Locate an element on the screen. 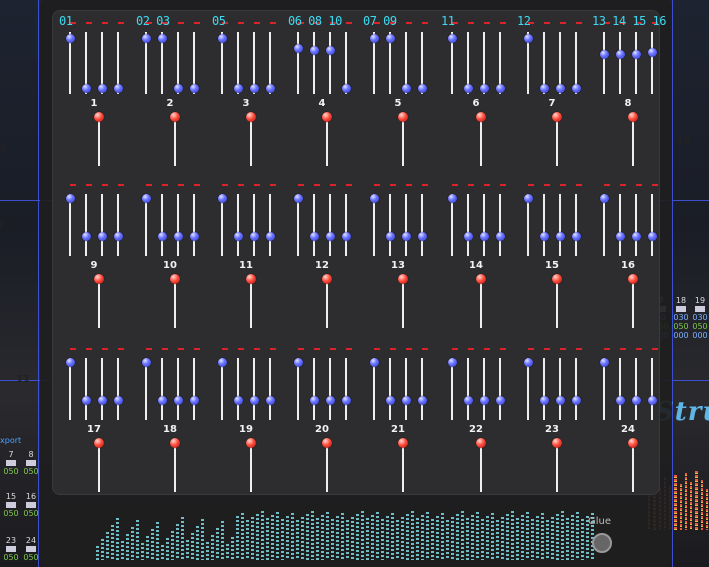  channel-strip: 16 is located at coordinates (629, 257).